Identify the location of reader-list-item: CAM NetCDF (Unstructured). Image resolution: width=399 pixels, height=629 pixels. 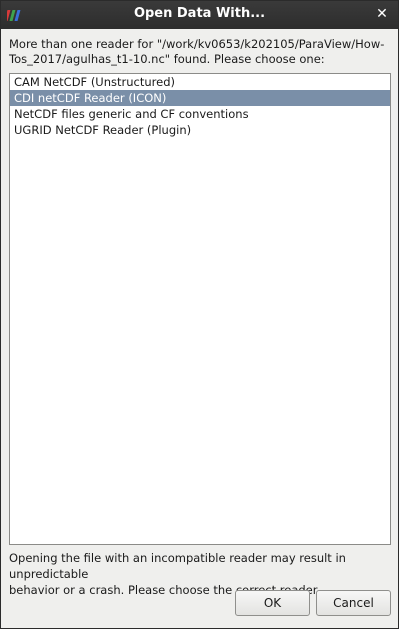
(200, 82).